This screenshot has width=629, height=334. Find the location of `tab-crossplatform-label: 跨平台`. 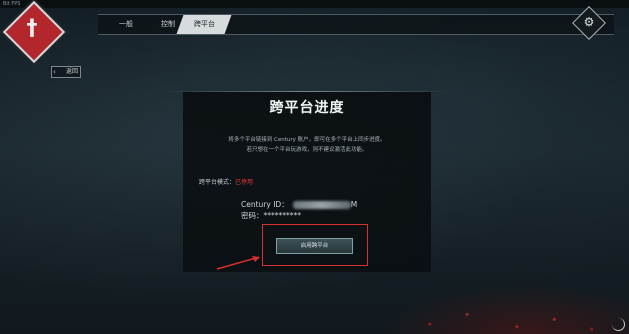

tab-crossplatform-label: 跨平台 is located at coordinates (204, 24).